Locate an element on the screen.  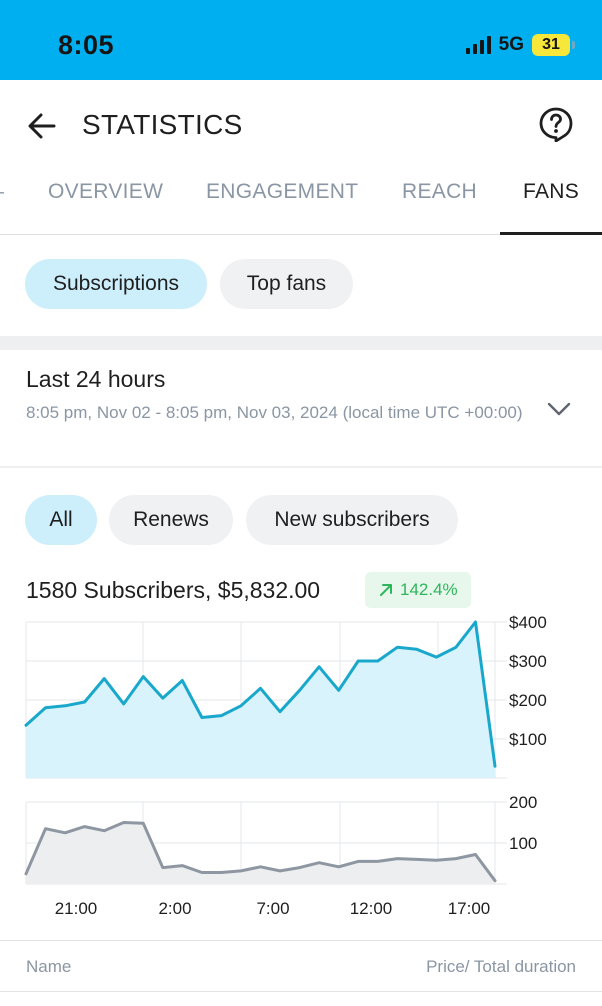
xtick-label: 12:00 is located at coordinates (371, 908).